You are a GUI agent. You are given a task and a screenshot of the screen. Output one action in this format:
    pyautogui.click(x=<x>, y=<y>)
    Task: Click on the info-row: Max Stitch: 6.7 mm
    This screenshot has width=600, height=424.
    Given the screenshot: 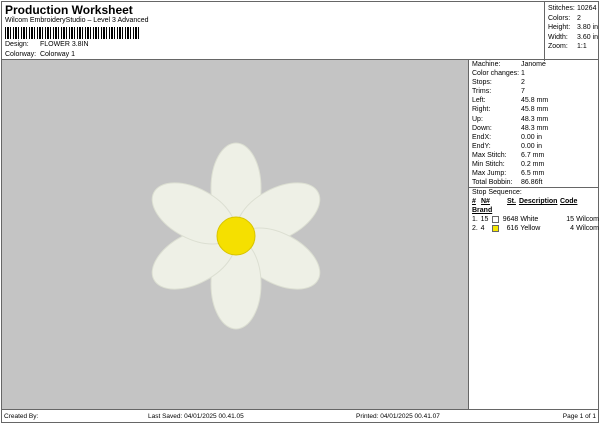 What is the action you would take?
    pyautogui.click(x=535, y=155)
    